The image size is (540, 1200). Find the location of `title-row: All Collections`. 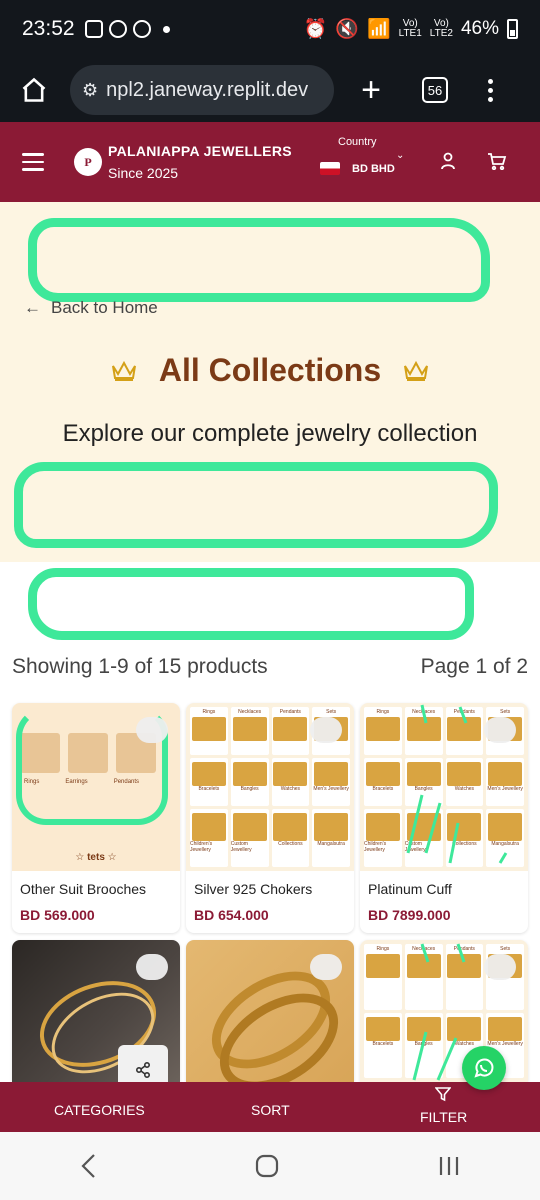

title-row: All Collections is located at coordinates (270, 370).